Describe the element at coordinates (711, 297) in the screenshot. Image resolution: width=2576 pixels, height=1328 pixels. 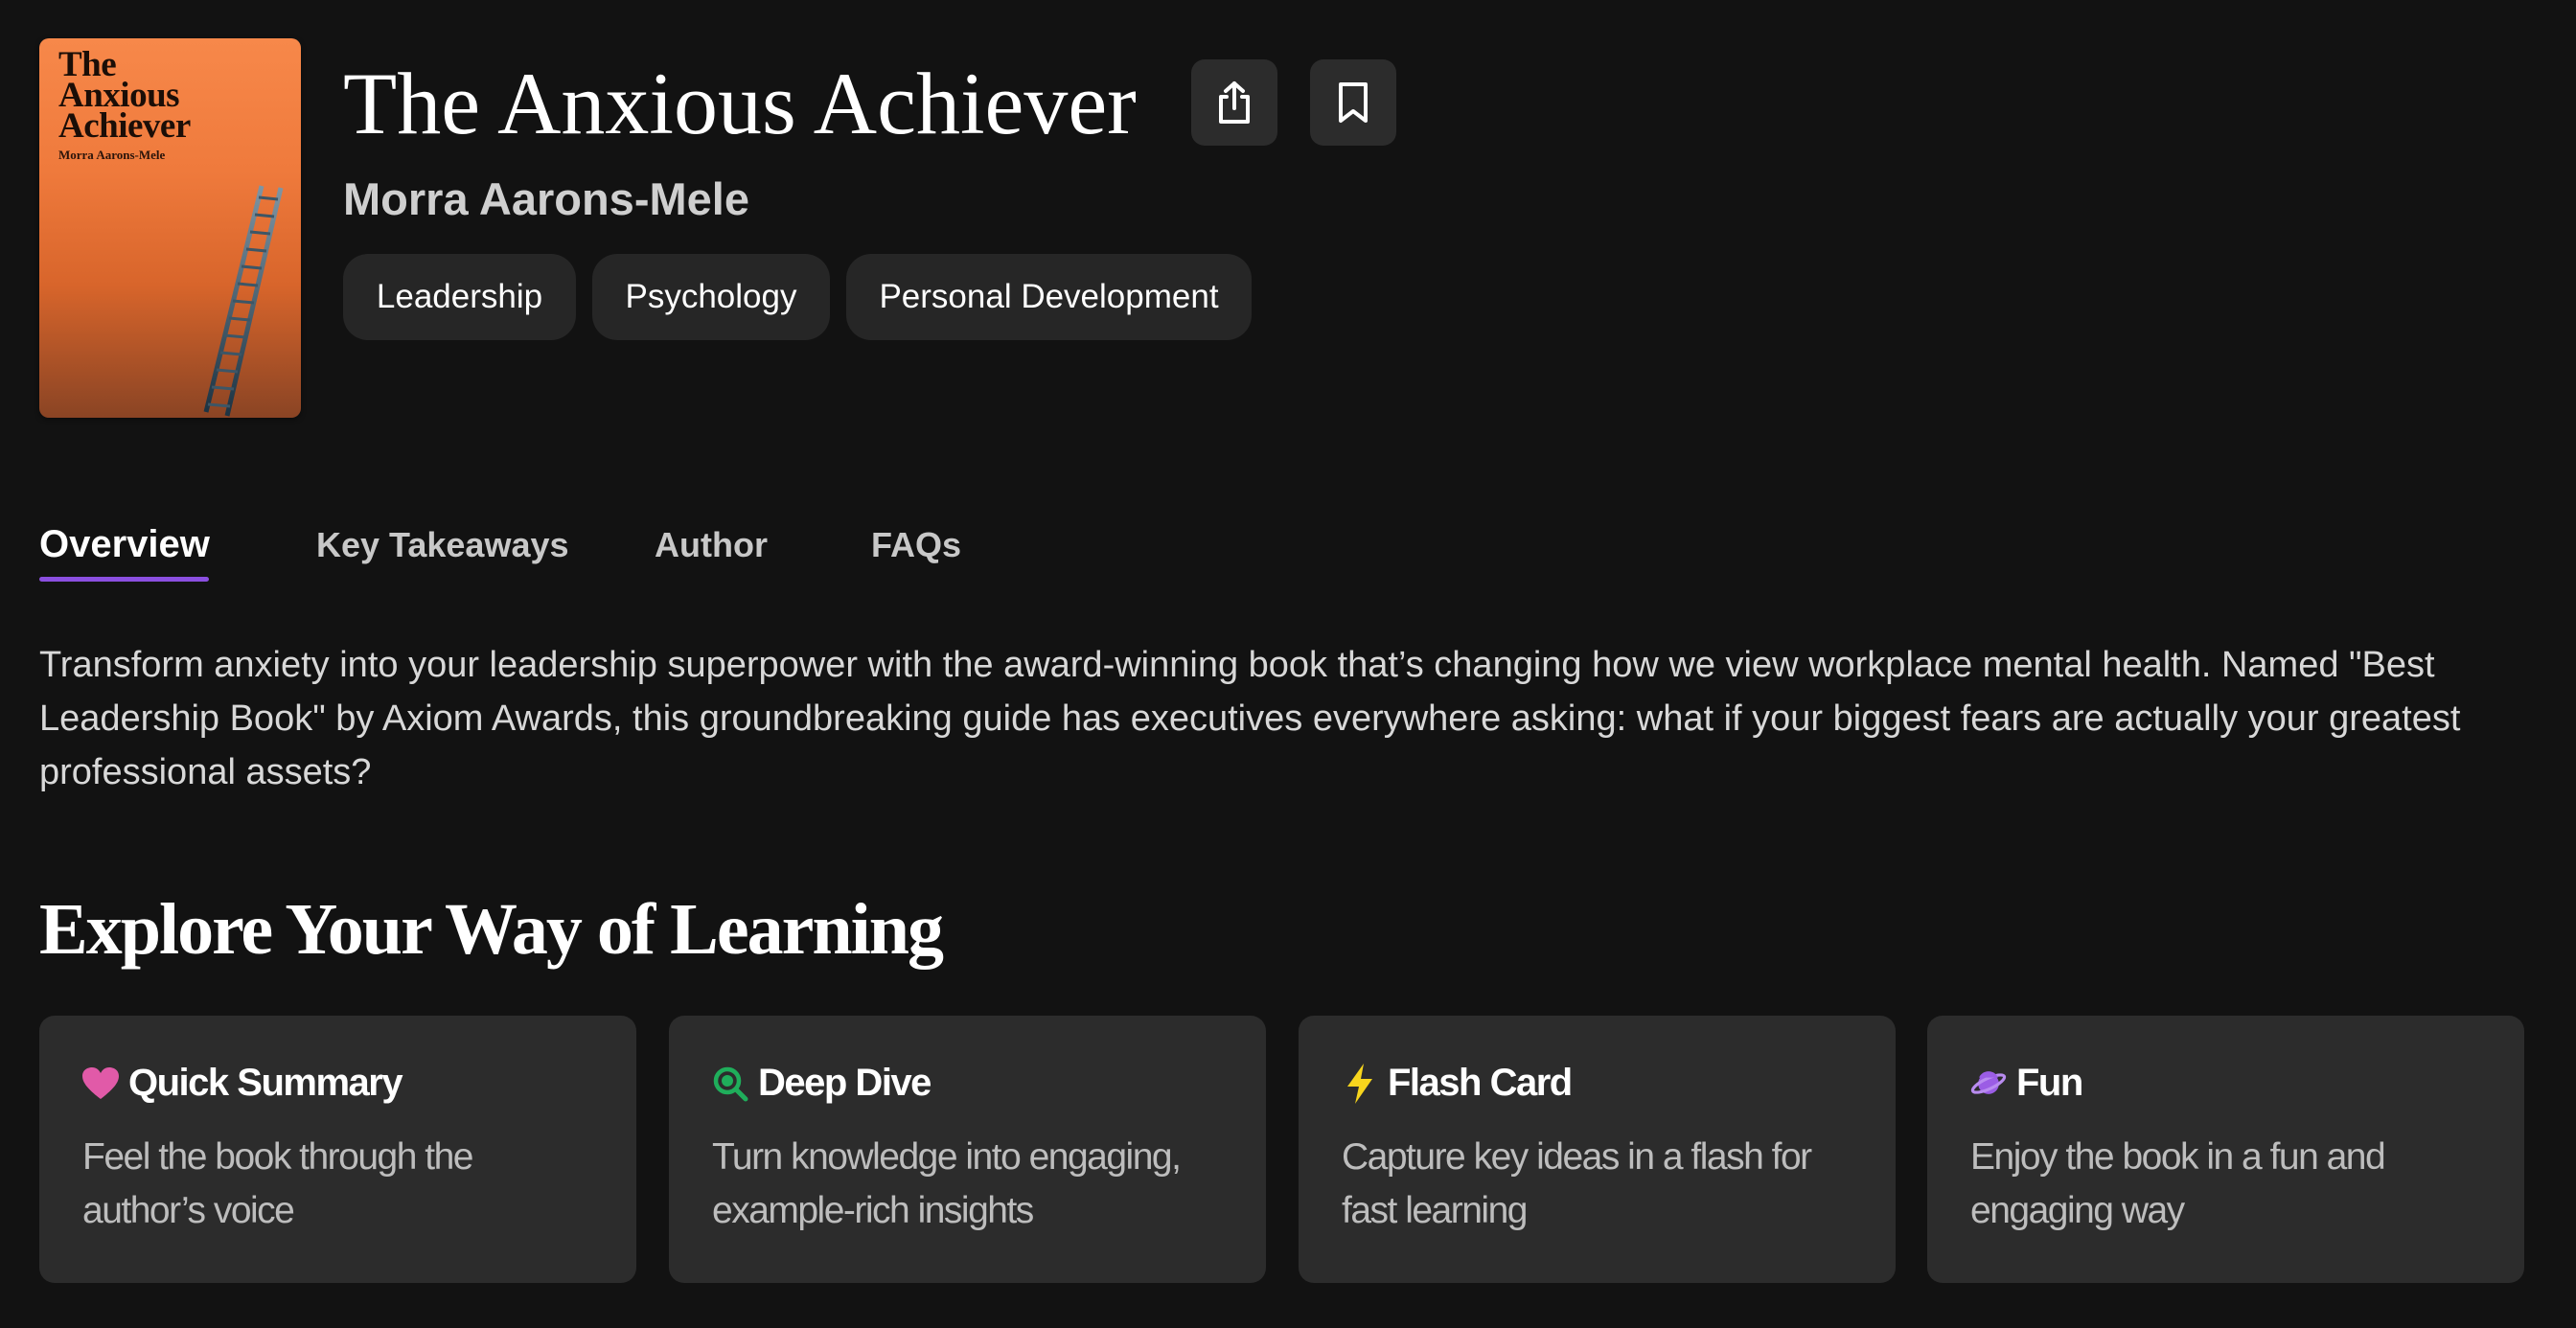
I see `tag-psychology: Psychology` at that location.